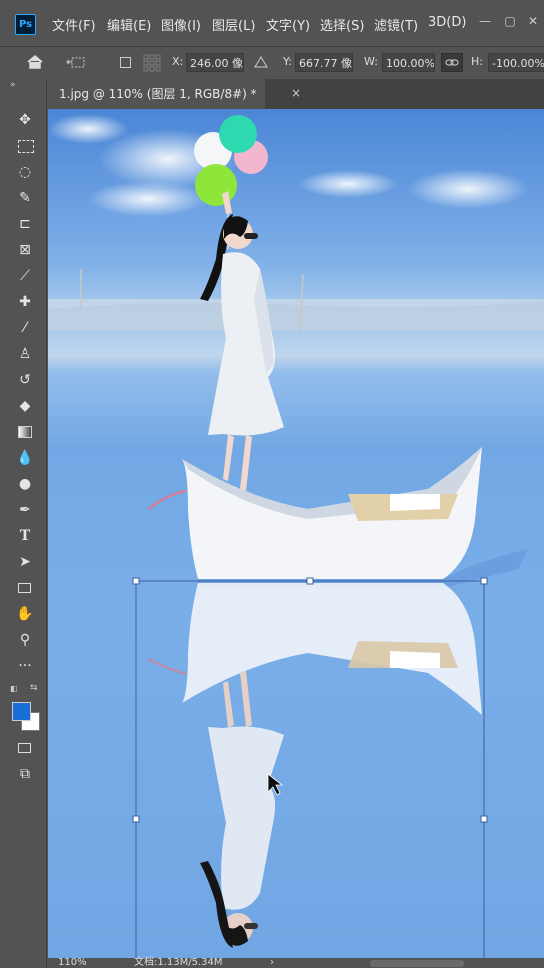  What do you see at coordinates (25, 172) in the screenshot?
I see `lasso-icon: ◌` at bounding box center [25, 172].